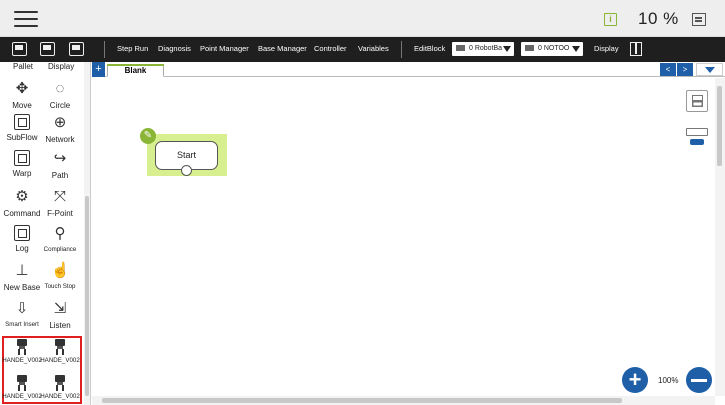 This screenshot has width=725, height=405. I want to click on tab-prev-button: <, so click(668, 69).